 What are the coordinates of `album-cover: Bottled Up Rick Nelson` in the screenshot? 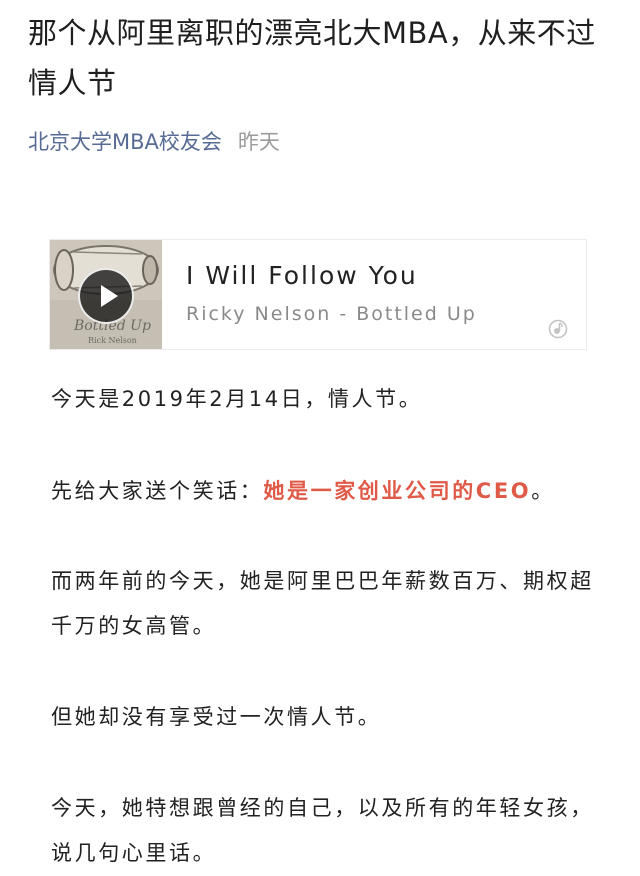 It's located at (106, 294).